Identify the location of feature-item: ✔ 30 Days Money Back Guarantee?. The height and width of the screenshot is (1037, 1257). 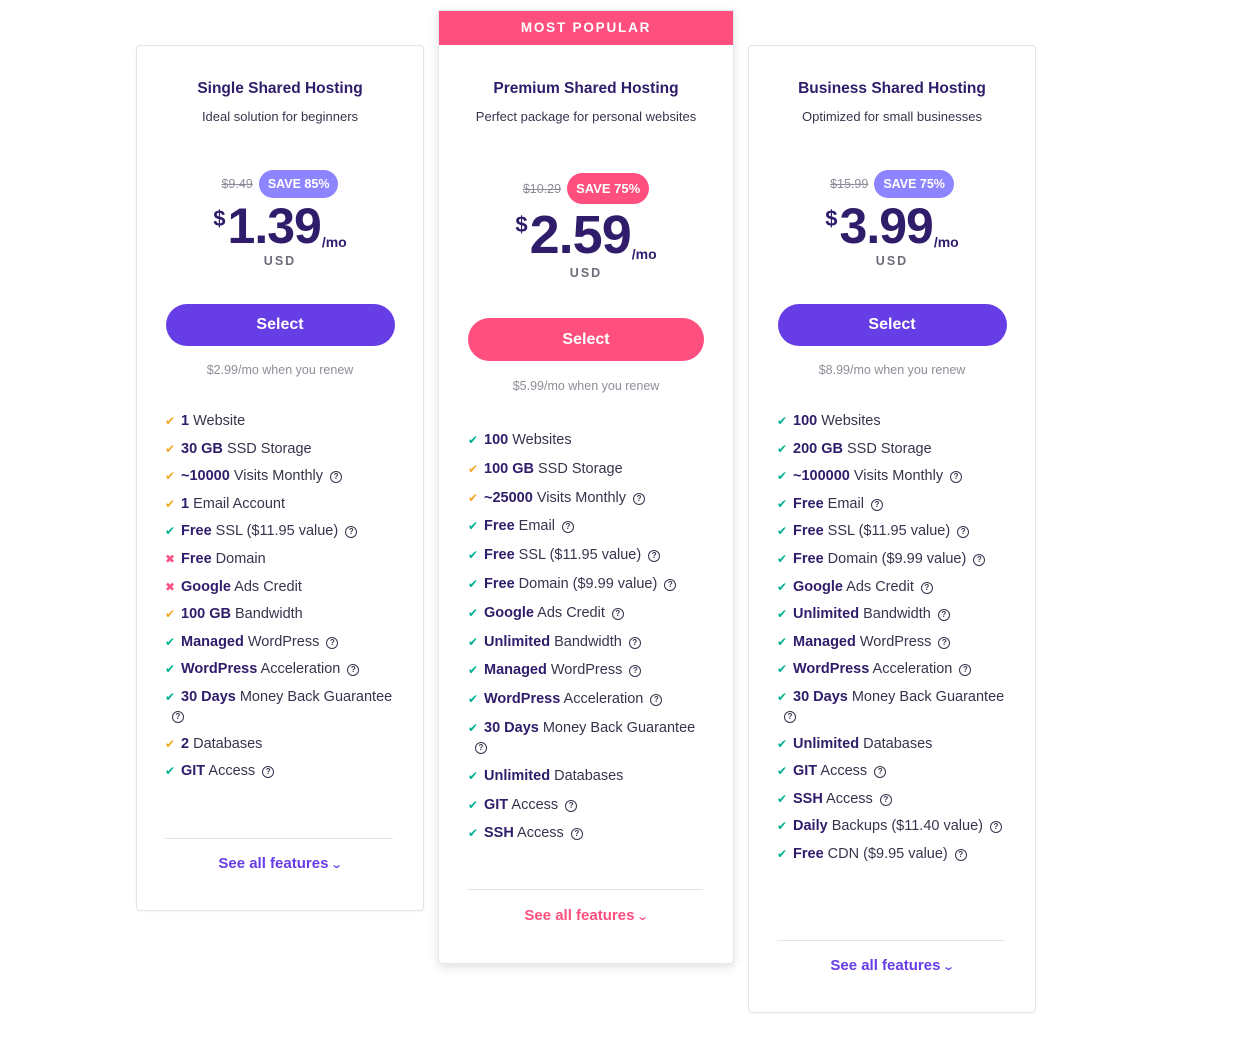
(280, 707).